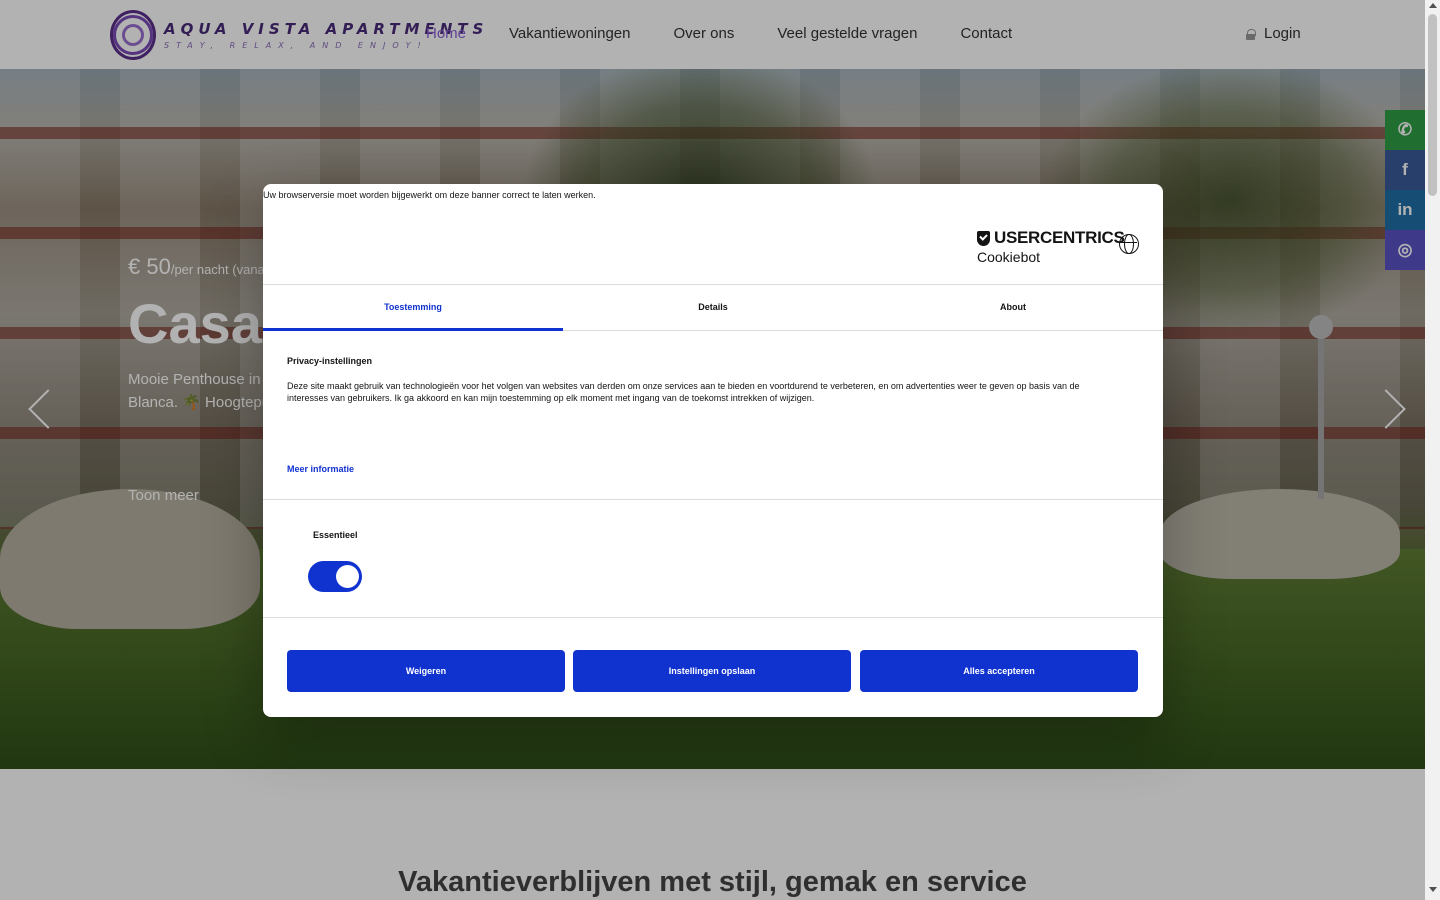 The image size is (1440, 900). I want to click on brand-text: USERCENTRICS, so click(1059, 237).